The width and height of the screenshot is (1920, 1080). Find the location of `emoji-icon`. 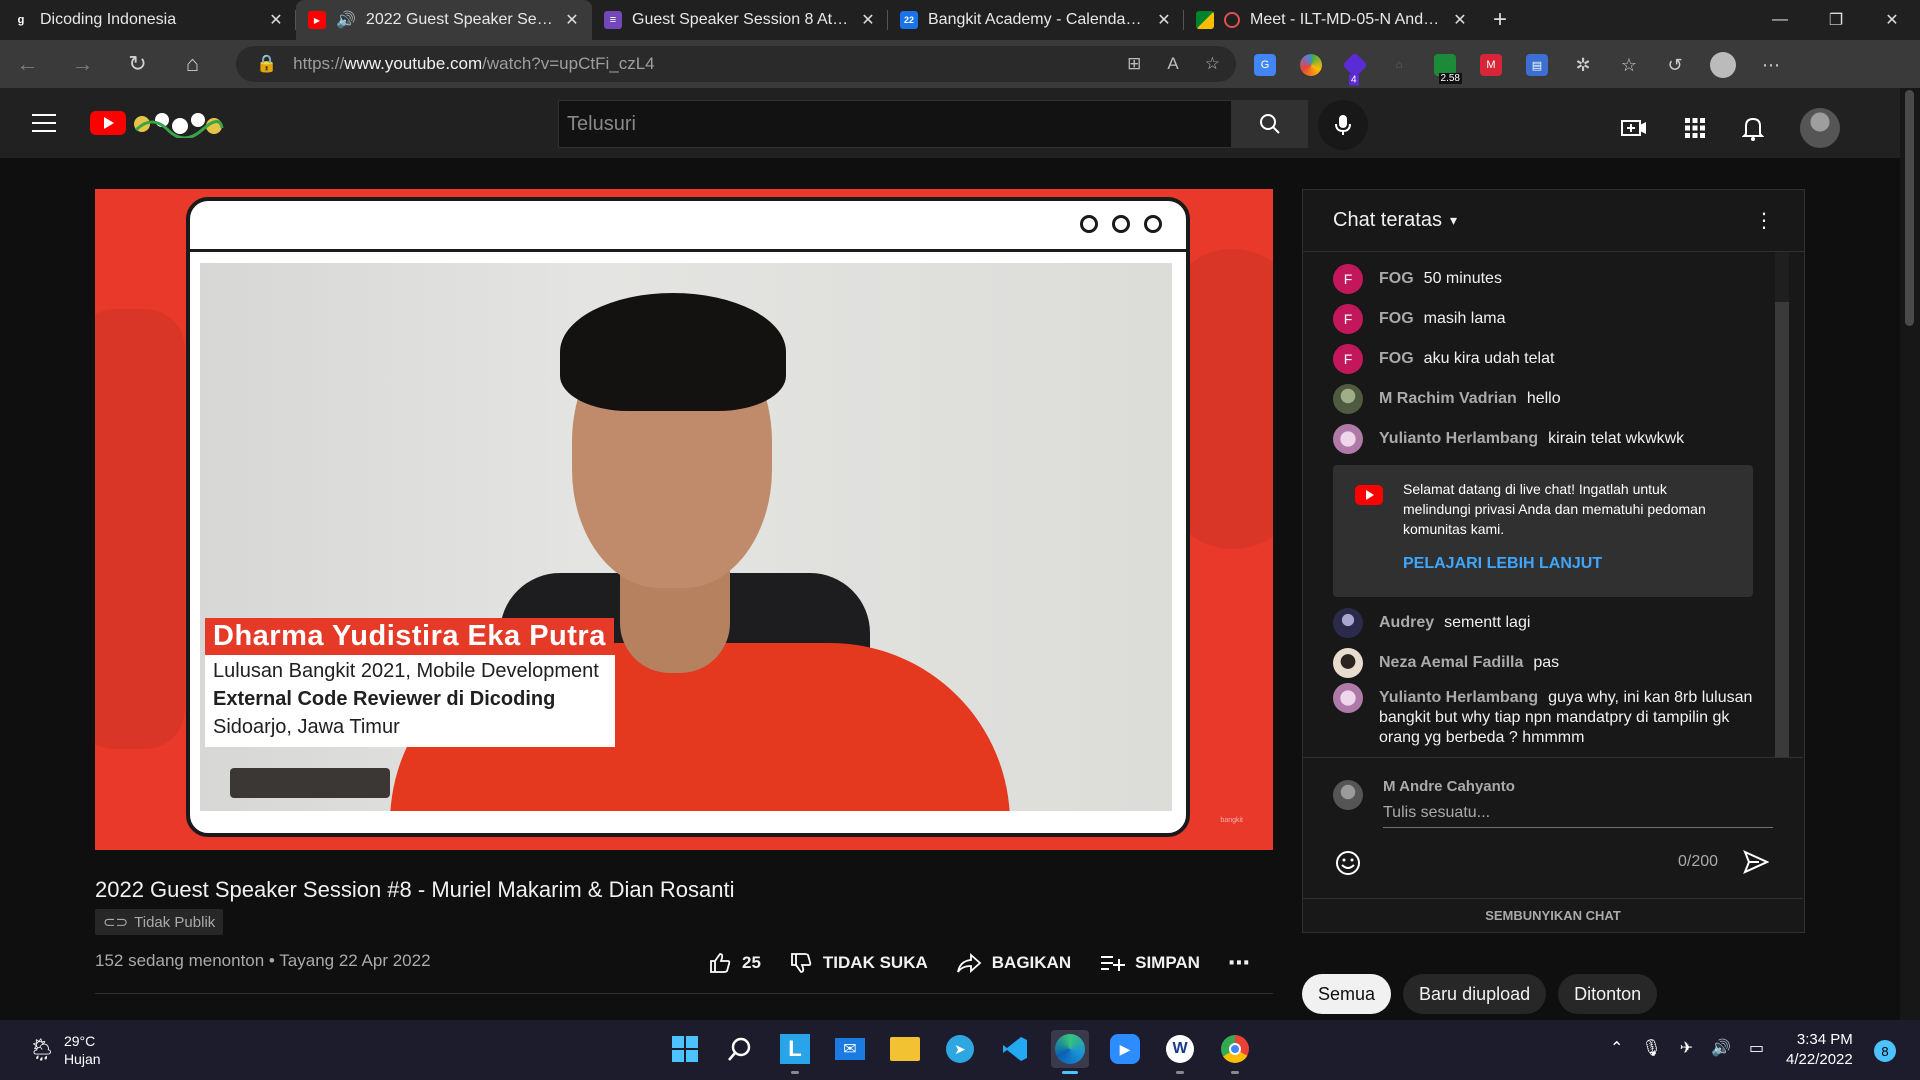

emoji-icon is located at coordinates (1348, 863).